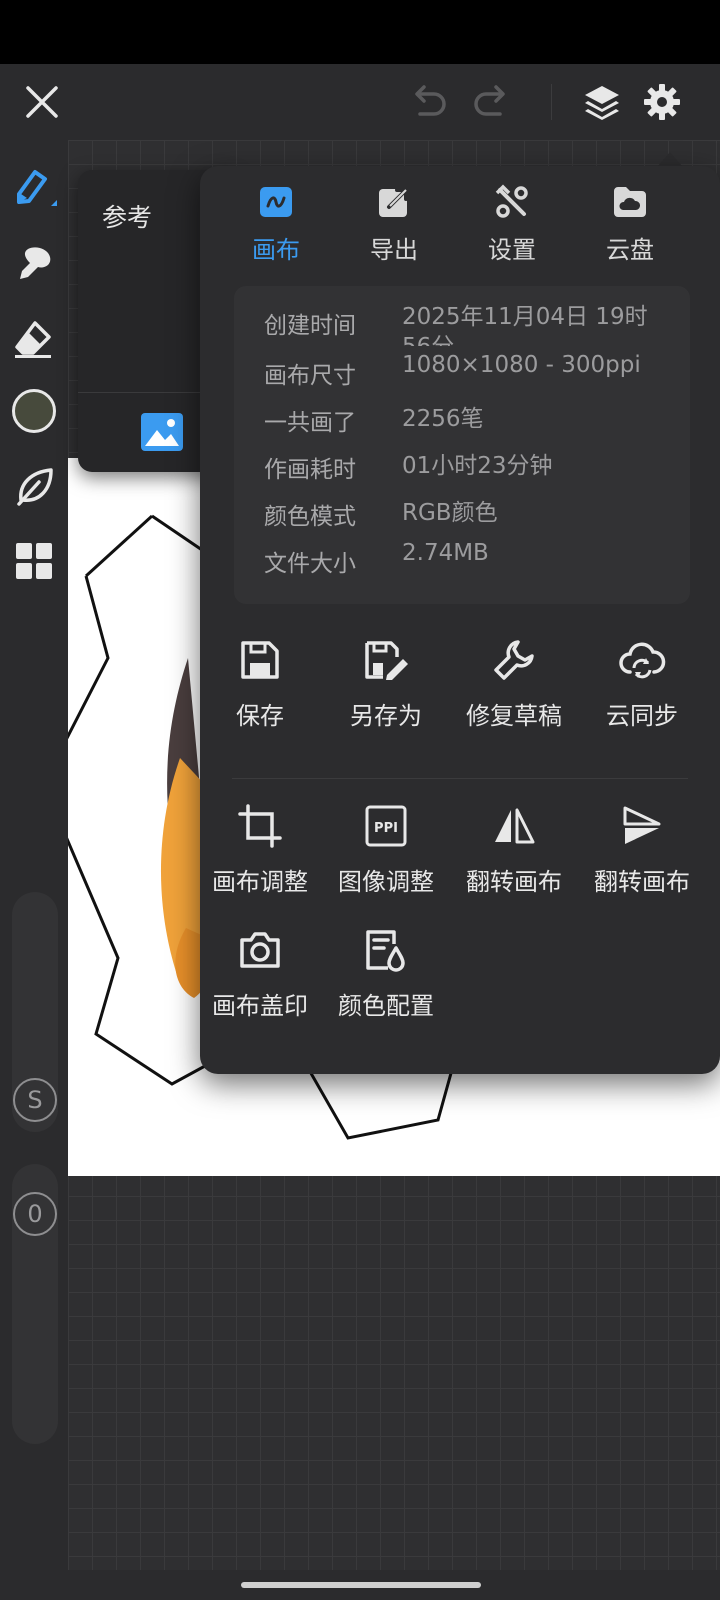 The width and height of the screenshot is (720, 1600). I want to click on close-icon, so click(42, 102).